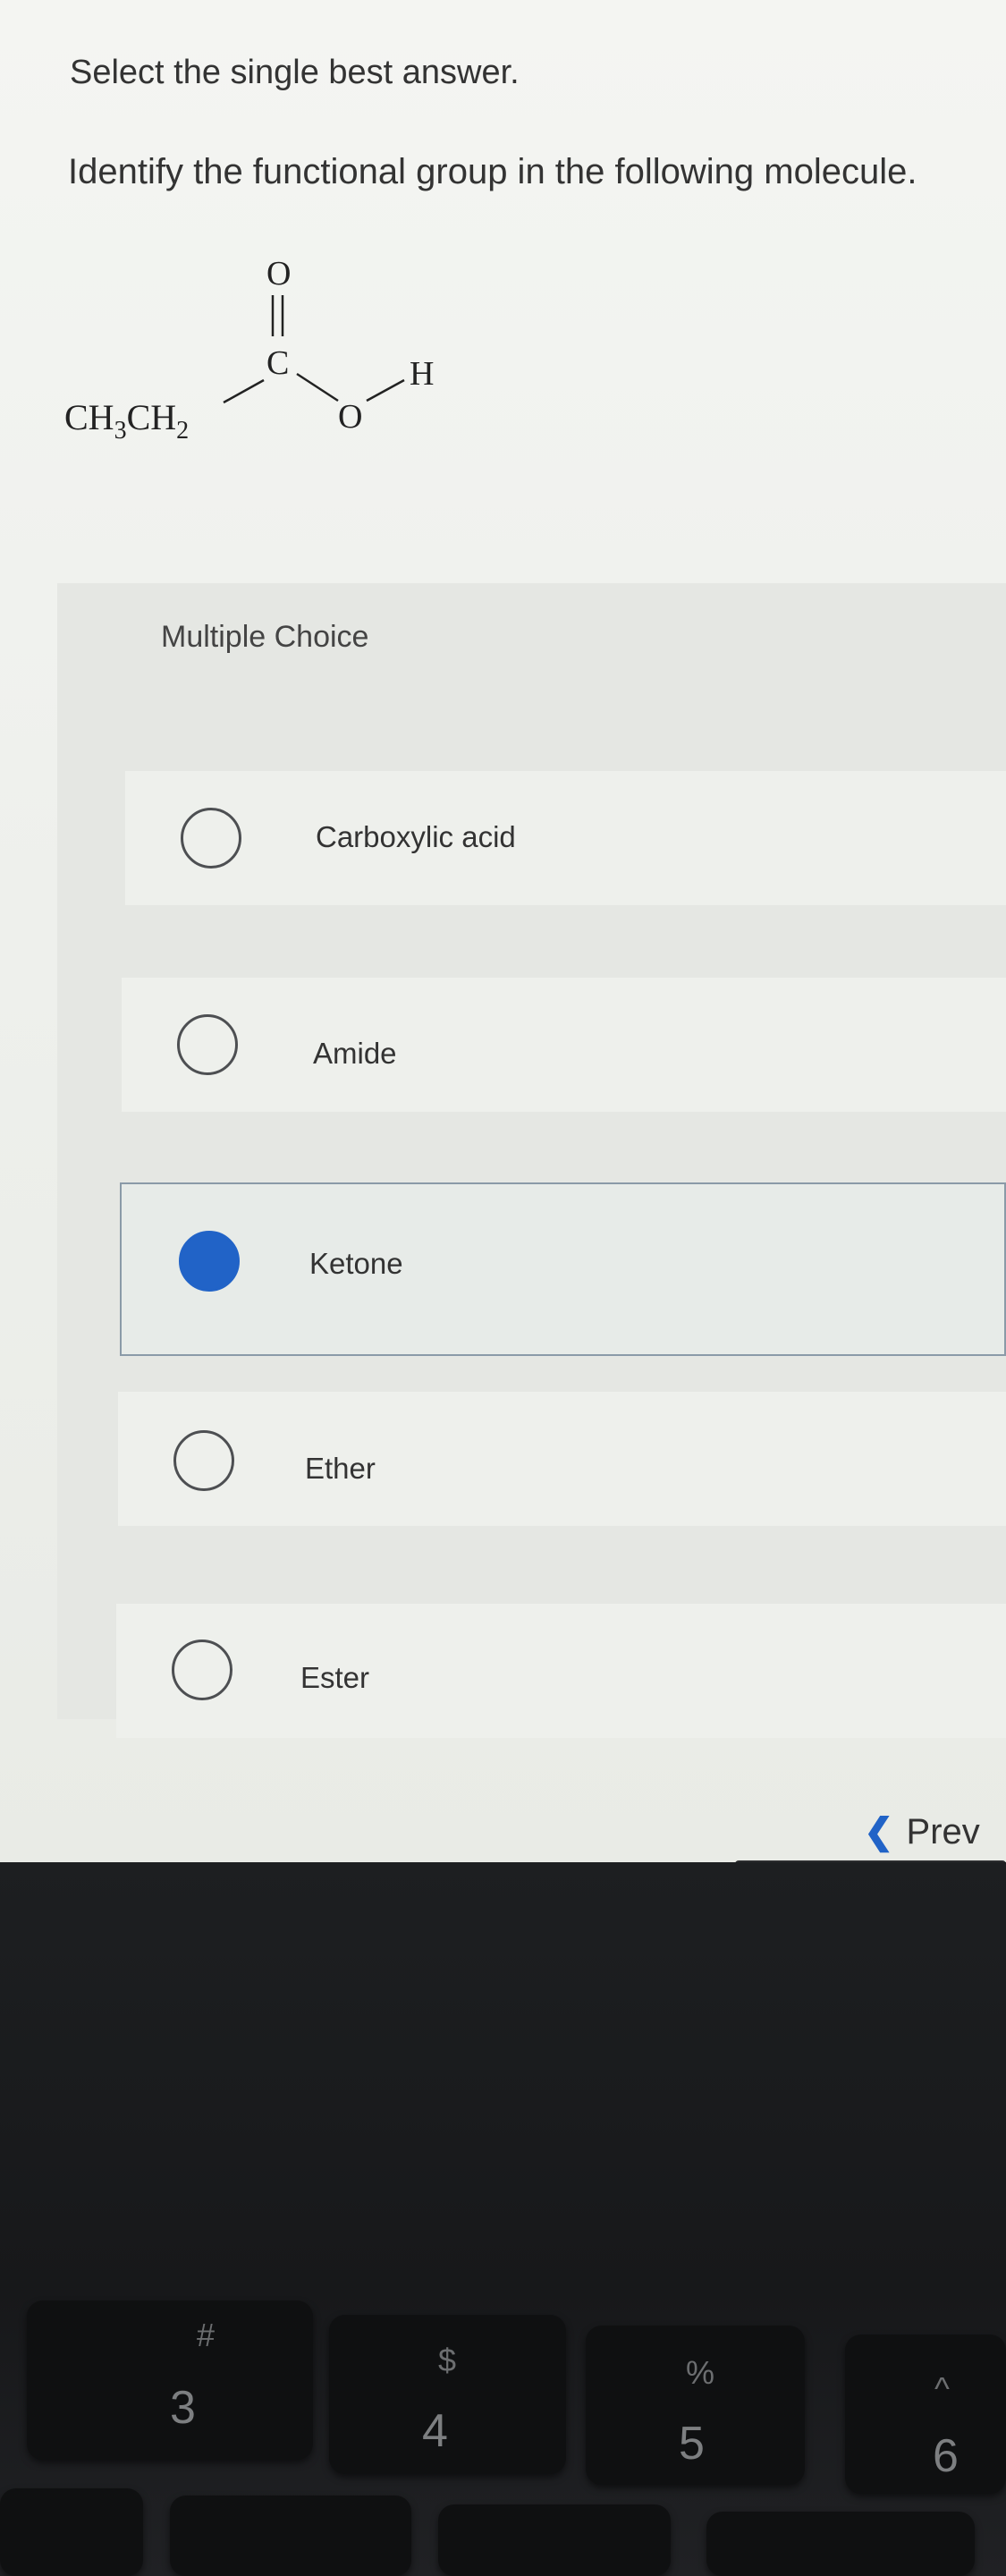 The height and width of the screenshot is (2576, 1006). What do you see at coordinates (385, 390) in the screenshot?
I see `bond-o-h` at bounding box center [385, 390].